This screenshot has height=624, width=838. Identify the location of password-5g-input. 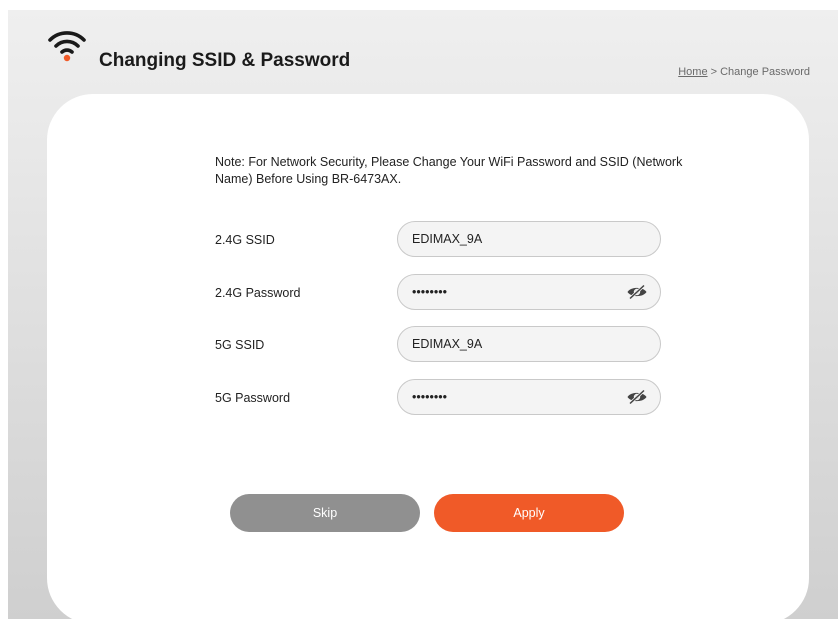
(517, 397).